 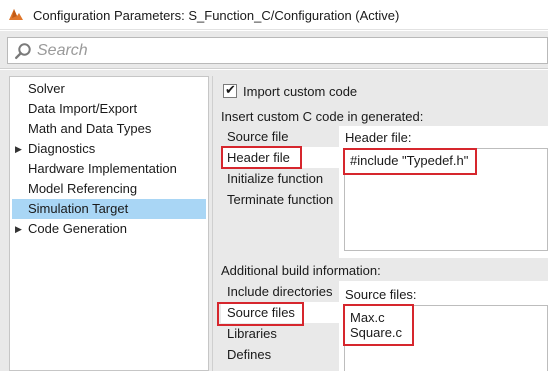 I want to click on nav-item-math-and-data-types: Math and Data Types, so click(x=109, y=129).